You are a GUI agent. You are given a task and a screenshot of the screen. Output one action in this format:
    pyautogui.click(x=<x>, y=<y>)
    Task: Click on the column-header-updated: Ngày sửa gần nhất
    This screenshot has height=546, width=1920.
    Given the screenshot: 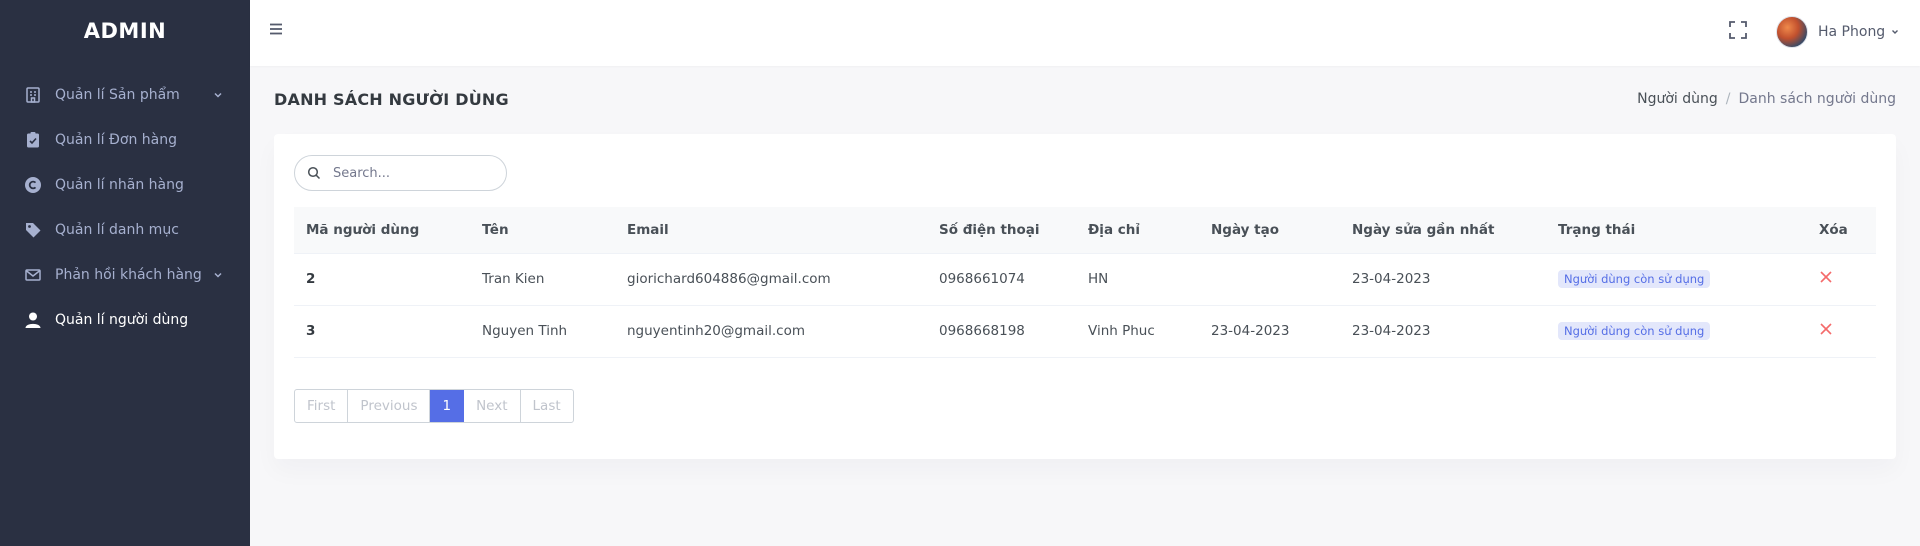 What is the action you would take?
    pyautogui.click(x=1443, y=230)
    